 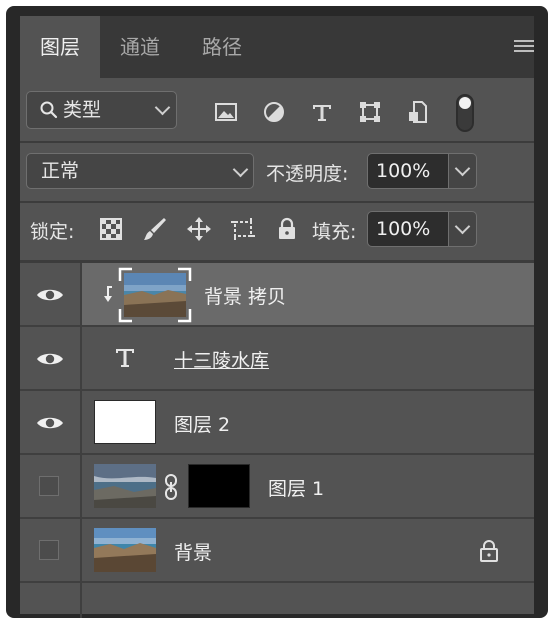 What do you see at coordinates (221, 359) in the screenshot?
I see `layer-name: 十三陵水库` at bounding box center [221, 359].